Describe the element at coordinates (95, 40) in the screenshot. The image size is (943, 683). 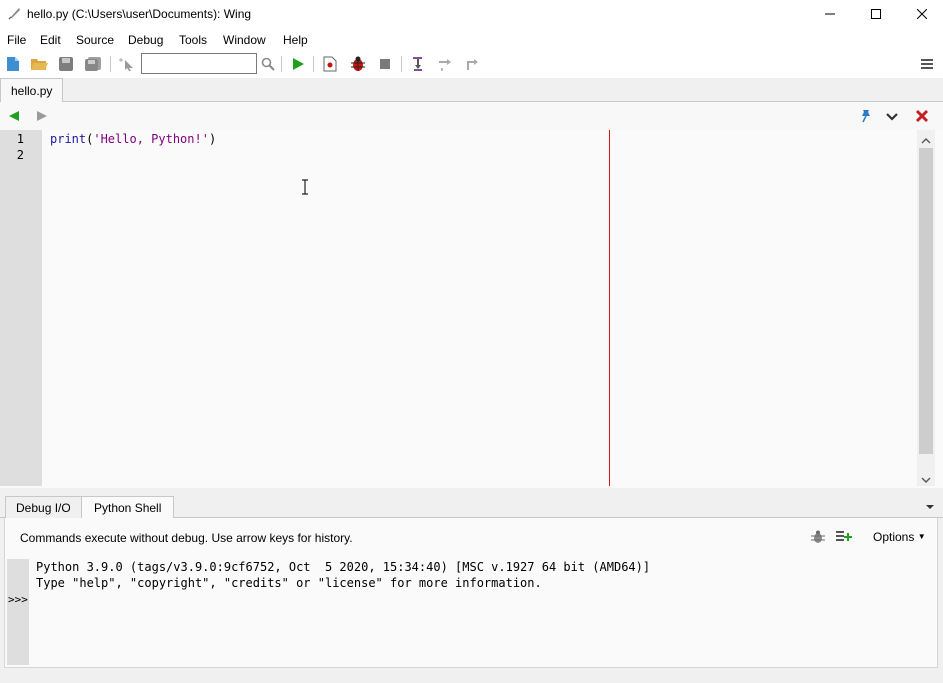
I see `menu-source: Source` at that location.